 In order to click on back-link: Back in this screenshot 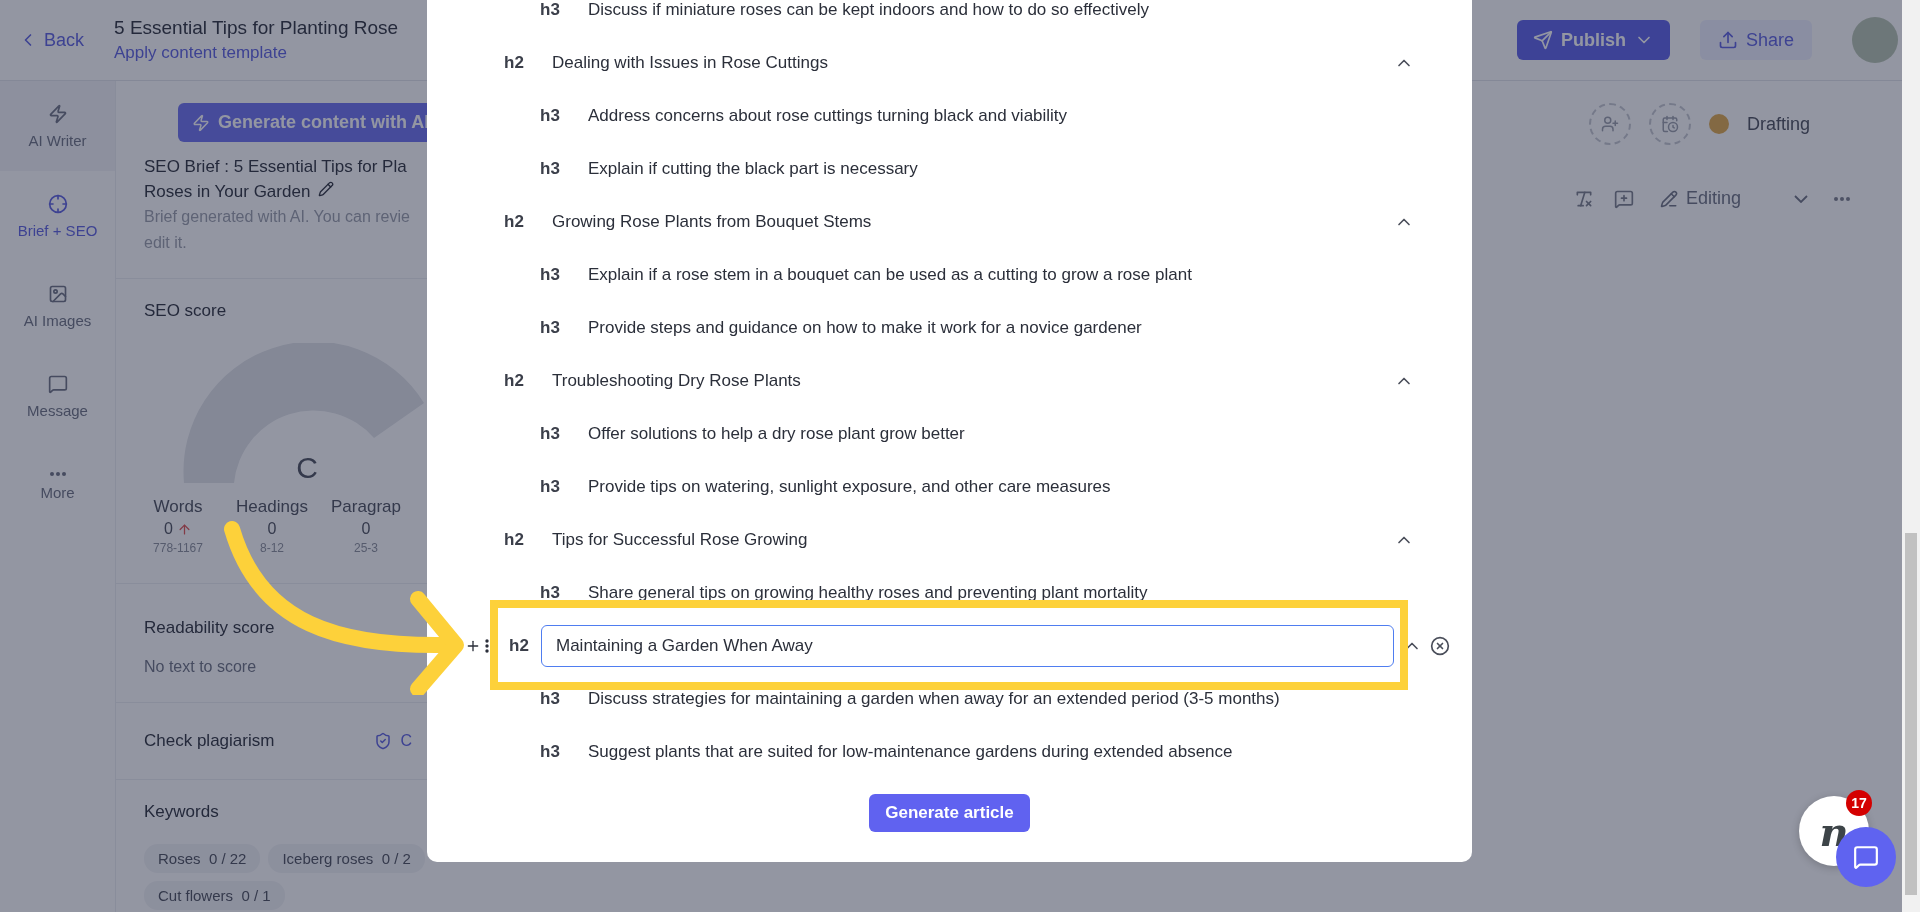, I will do `click(51, 40)`.